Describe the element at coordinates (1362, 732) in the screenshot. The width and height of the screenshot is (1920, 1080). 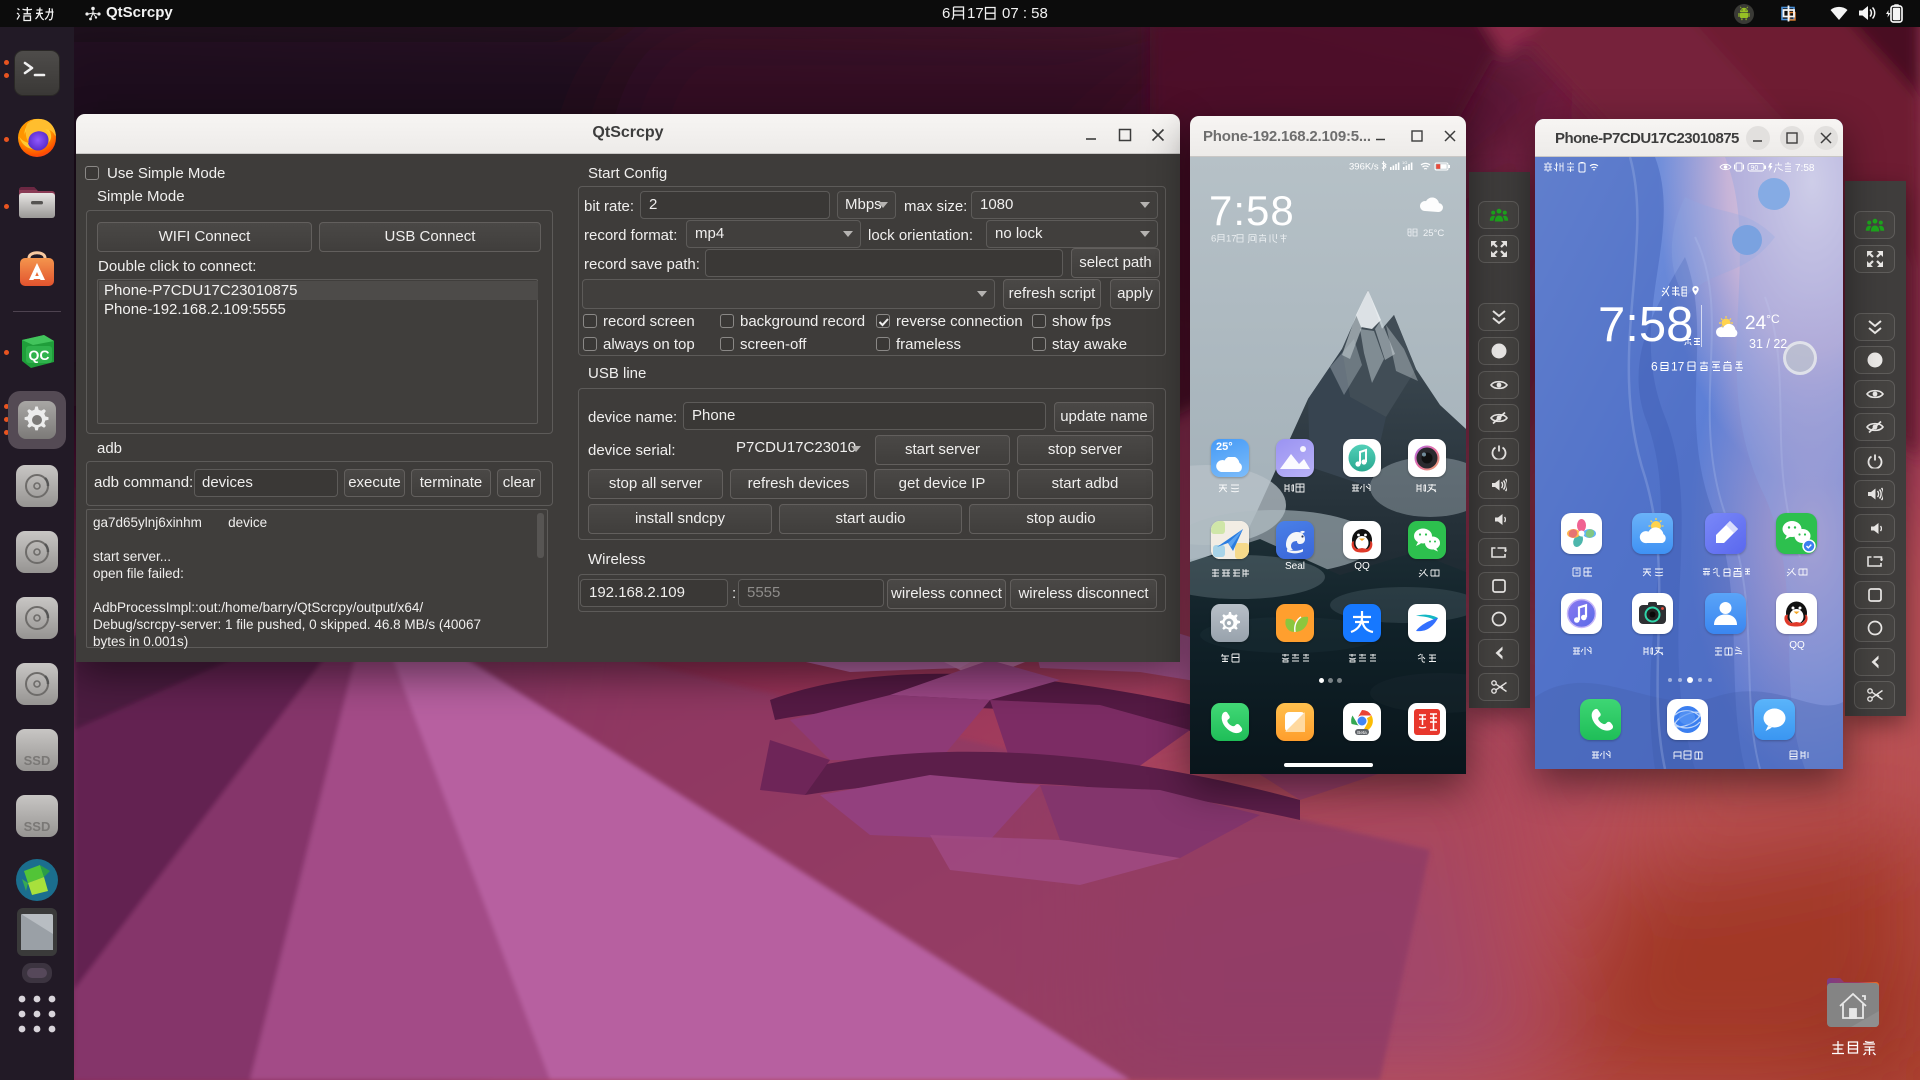
I see `svg-text: Beta` at that location.